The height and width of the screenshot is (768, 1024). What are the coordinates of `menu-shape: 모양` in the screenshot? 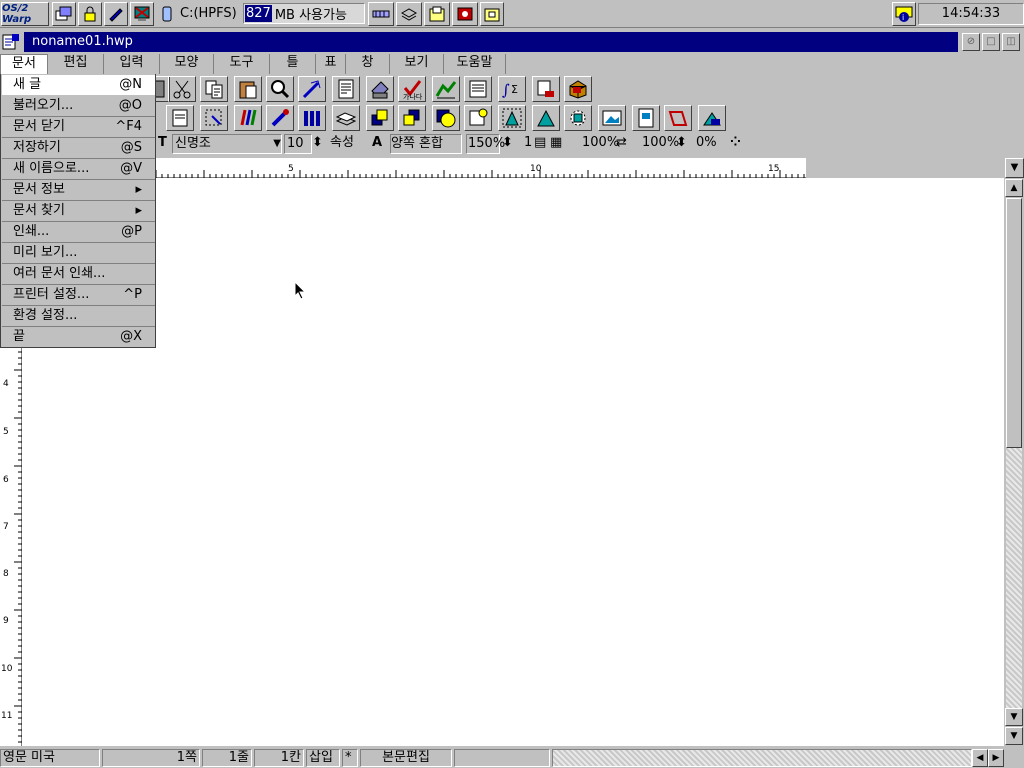 It's located at (187, 64).